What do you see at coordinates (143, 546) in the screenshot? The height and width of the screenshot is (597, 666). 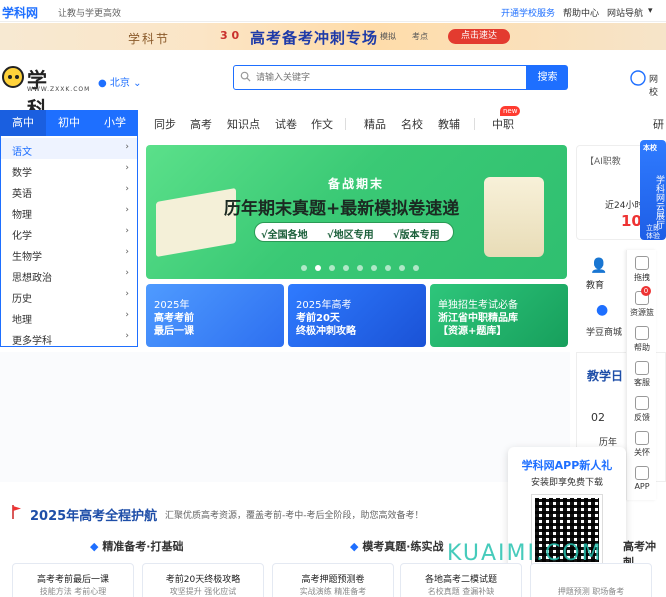 I see `section-label: 精准备考·打基础` at bounding box center [143, 546].